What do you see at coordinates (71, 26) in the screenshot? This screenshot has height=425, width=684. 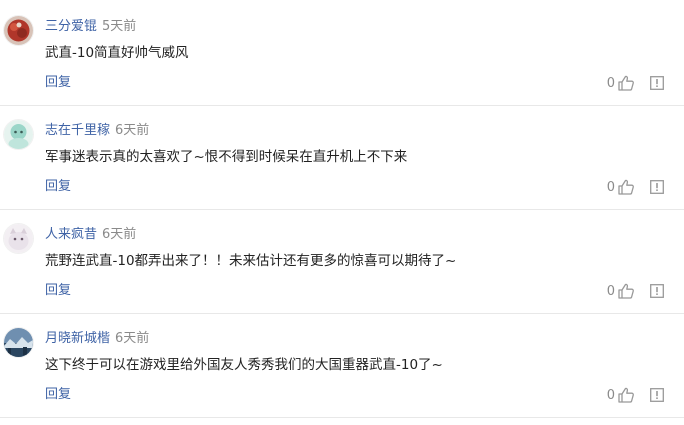 I see `comment-username: 三分爱锟` at bounding box center [71, 26].